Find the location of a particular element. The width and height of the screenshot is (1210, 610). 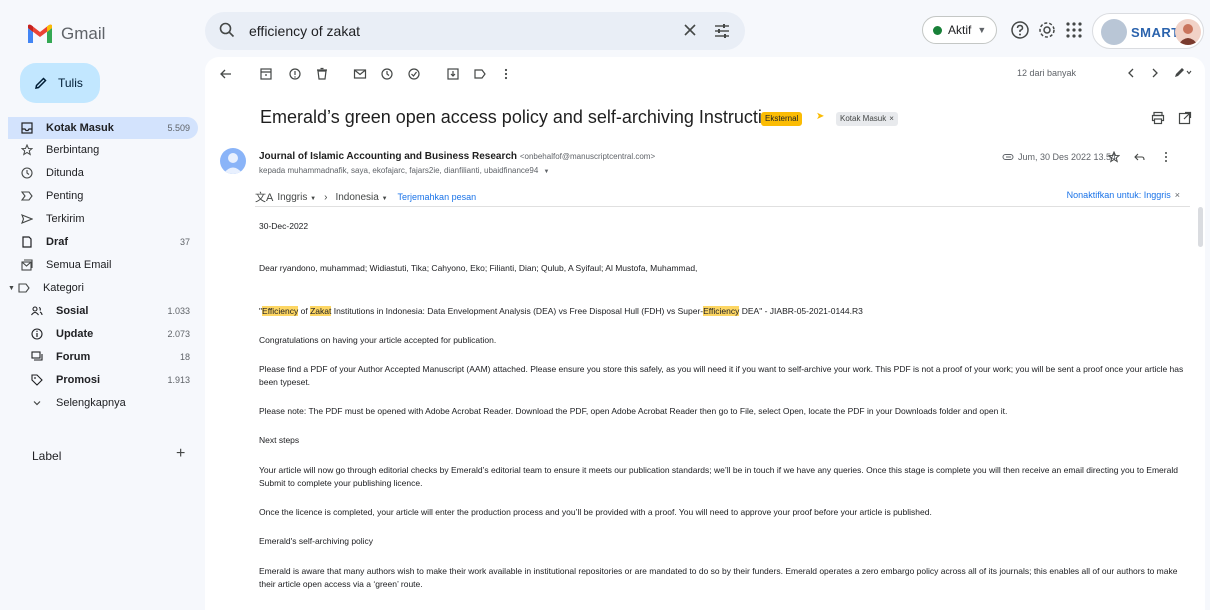

sidebar-item-drafts: Draf 37 is located at coordinates (109, 242).